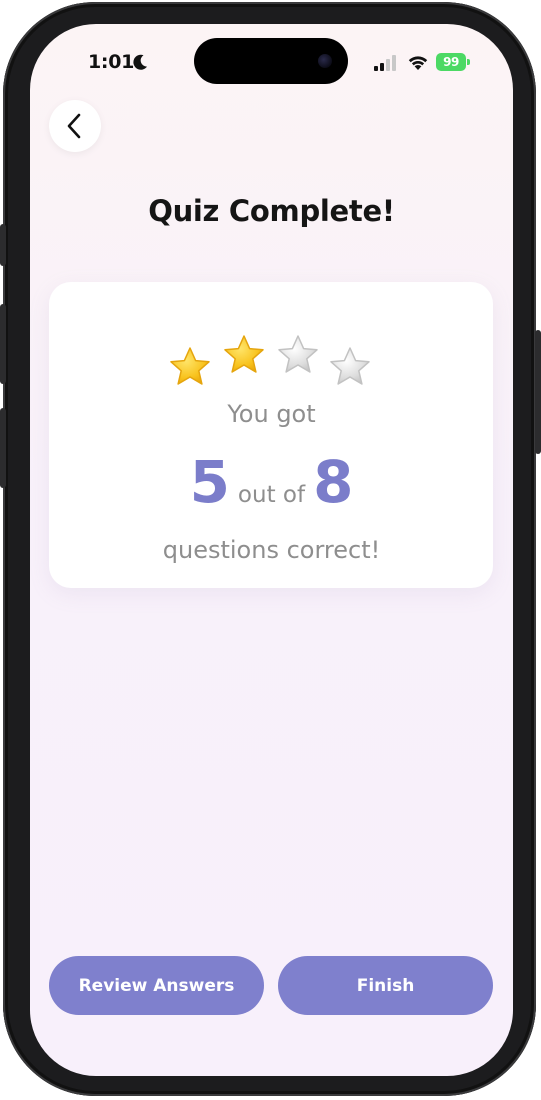  Describe the element at coordinates (418, 63) in the screenshot. I see `wifi-icon` at that location.